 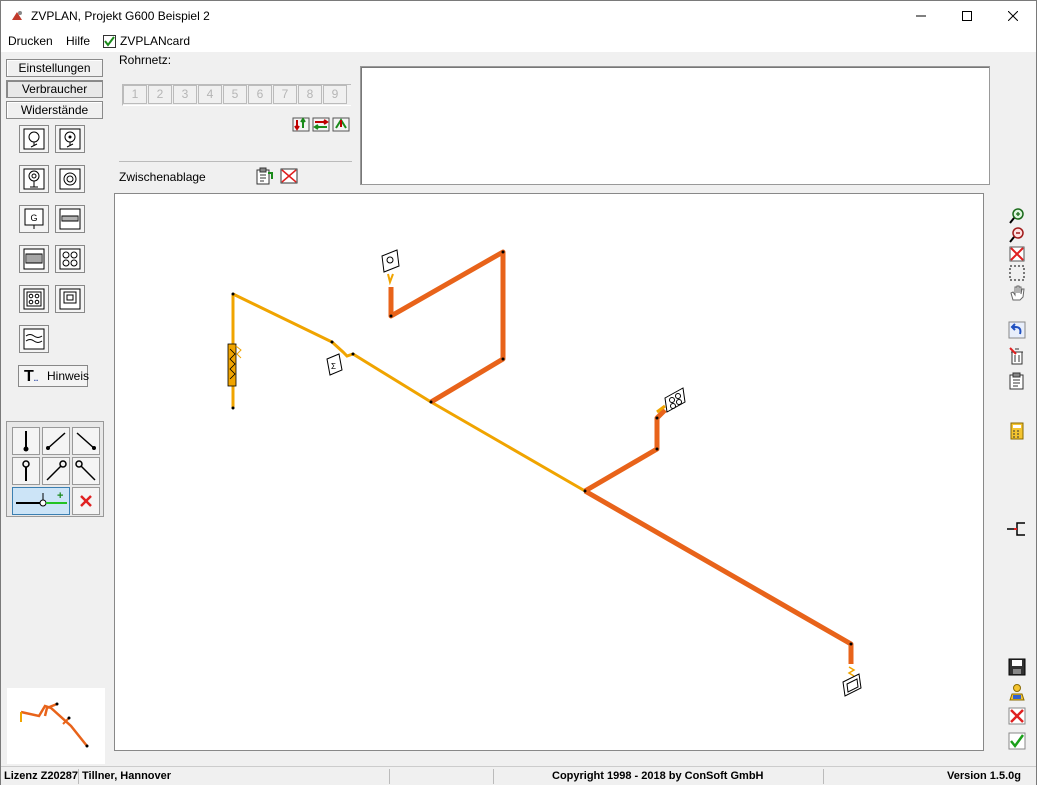 What do you see at coordinates (1017, 716) in the screenshot?
I see `cancel-button` at bounding box center [1017, 716].